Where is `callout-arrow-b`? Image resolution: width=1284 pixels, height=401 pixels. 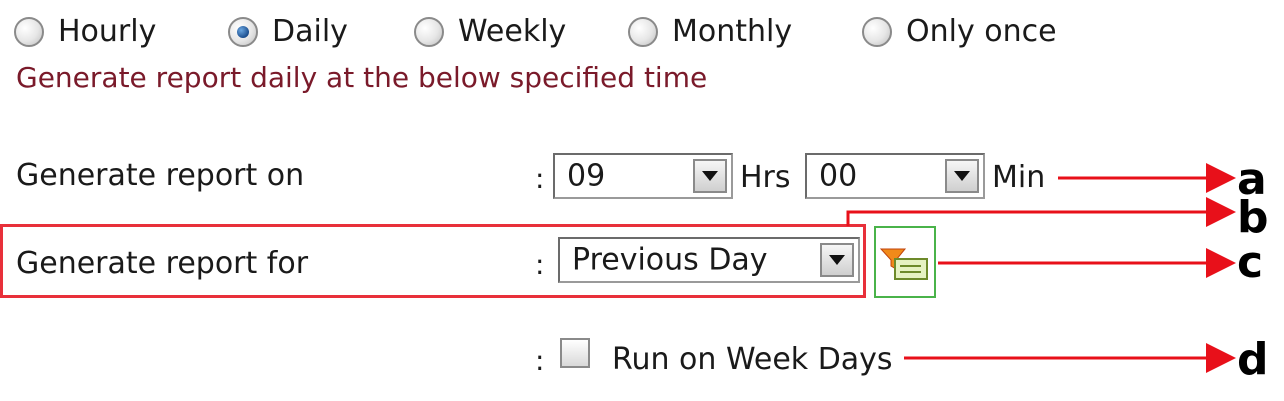
callout-arrow-b is located at coordinates (1041, 212).